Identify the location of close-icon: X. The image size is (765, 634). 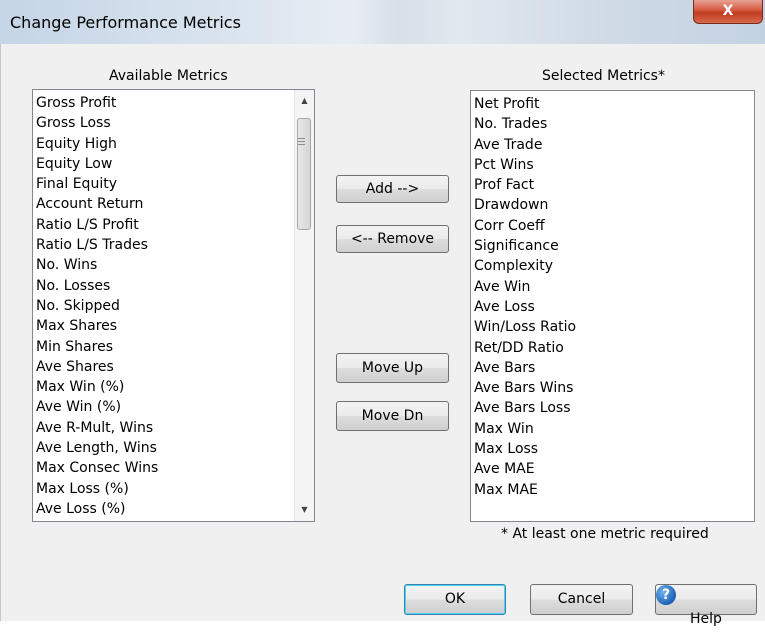
(728, 11).